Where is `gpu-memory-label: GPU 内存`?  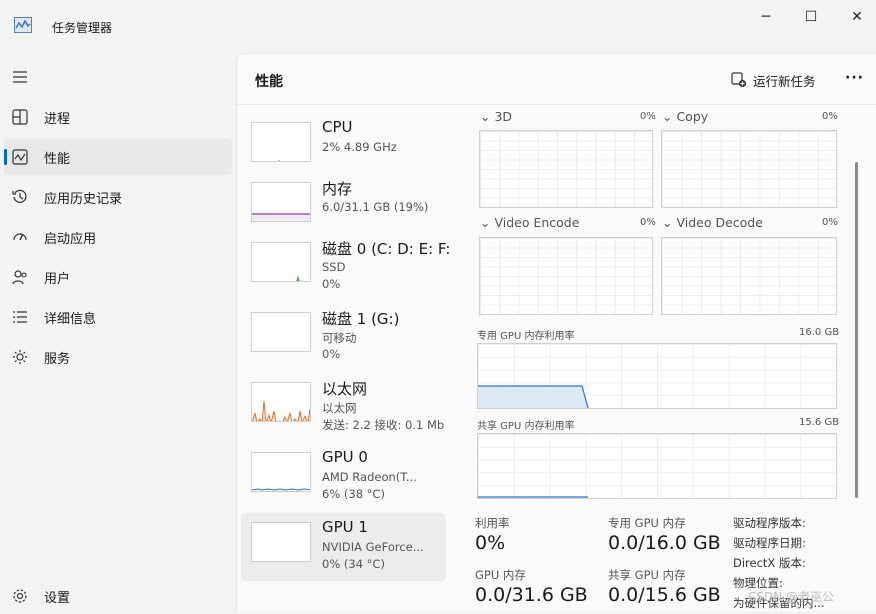 gpu-memory-label: GPU 内存 is located at coordinates (500, 575).